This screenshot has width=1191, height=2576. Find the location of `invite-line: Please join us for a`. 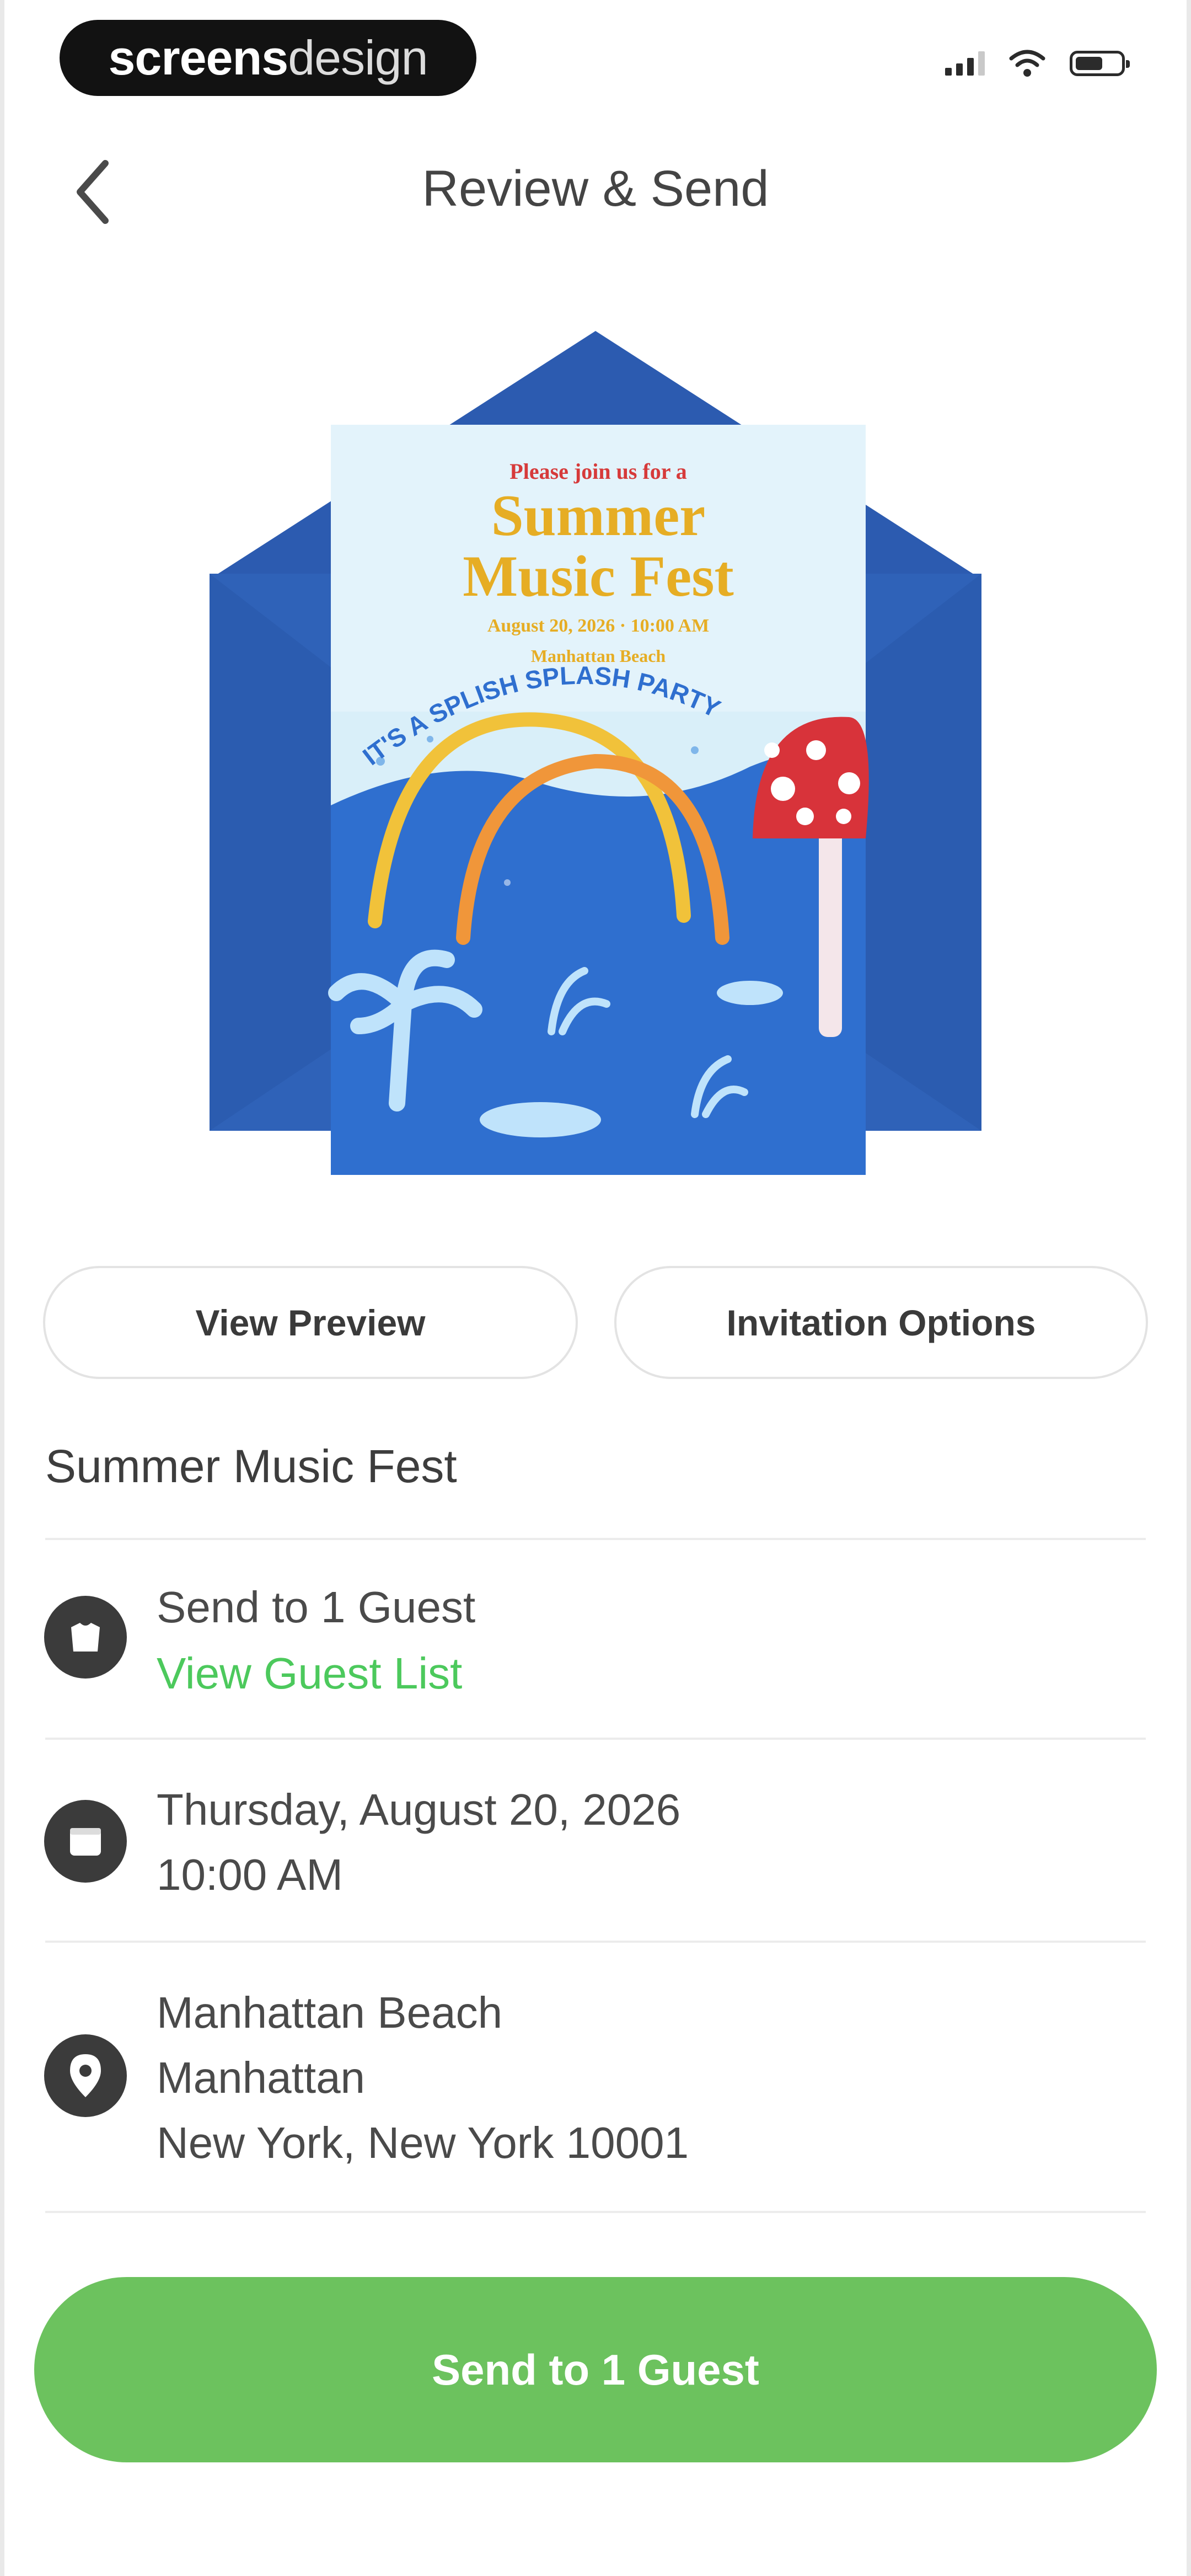

invite-line: Please join us for a is located at coordinates (597, 471).